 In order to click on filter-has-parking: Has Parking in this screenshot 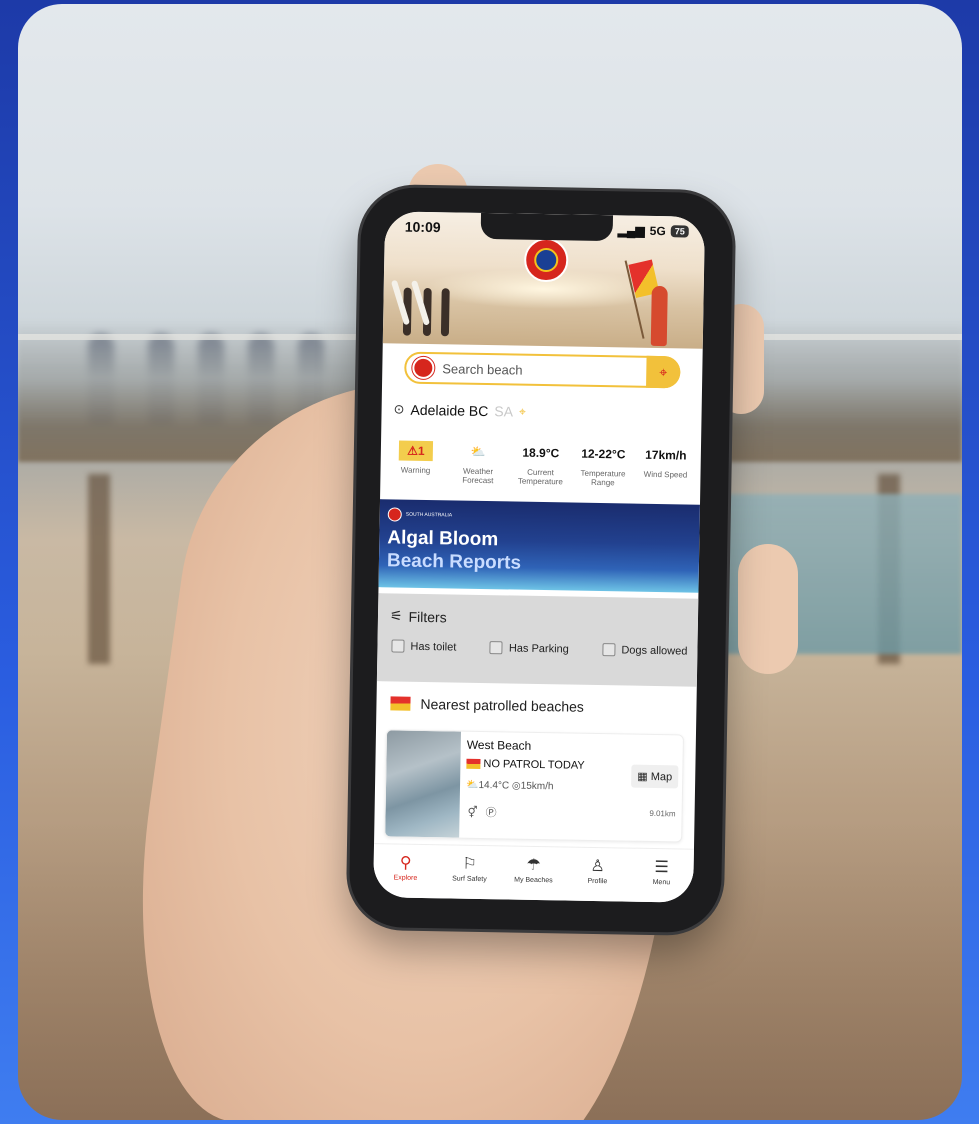, I will do `click(529, 648)`.